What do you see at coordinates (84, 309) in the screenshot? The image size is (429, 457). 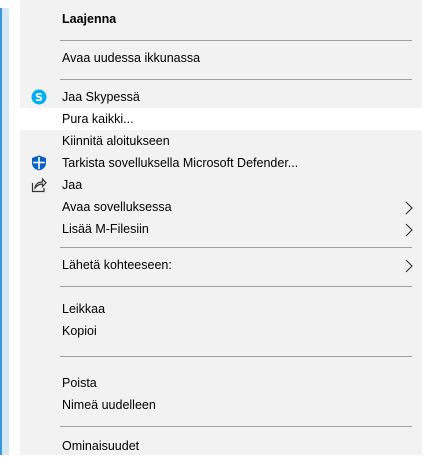 I see `menu-item-label: Leikkaa` at bounding box center [84, 309].